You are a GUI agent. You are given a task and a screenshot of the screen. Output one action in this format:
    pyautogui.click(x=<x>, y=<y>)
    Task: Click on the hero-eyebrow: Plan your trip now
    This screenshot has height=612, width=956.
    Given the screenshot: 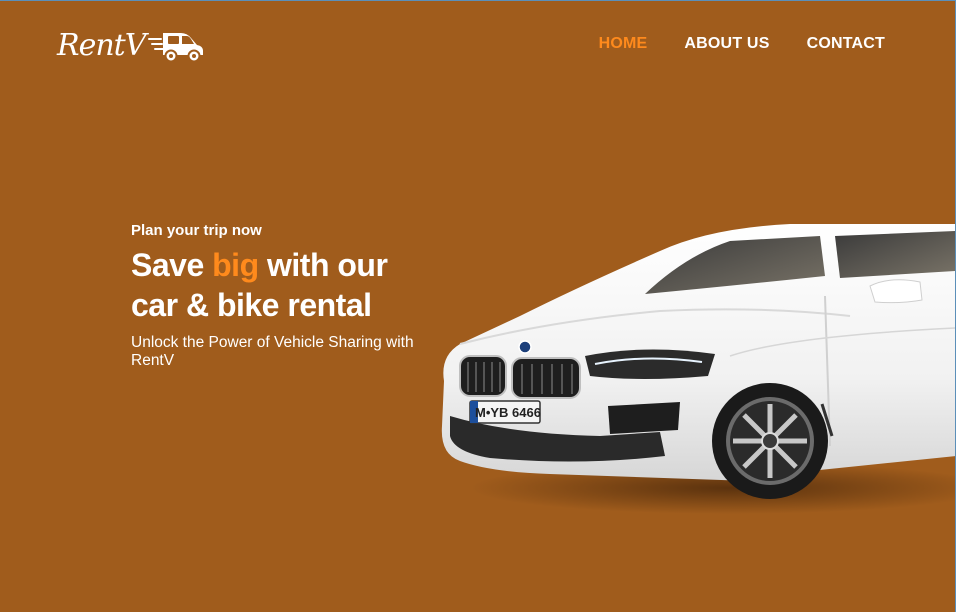 What is the action you would take?
    pyautogui.click(x=196, y=230)
    